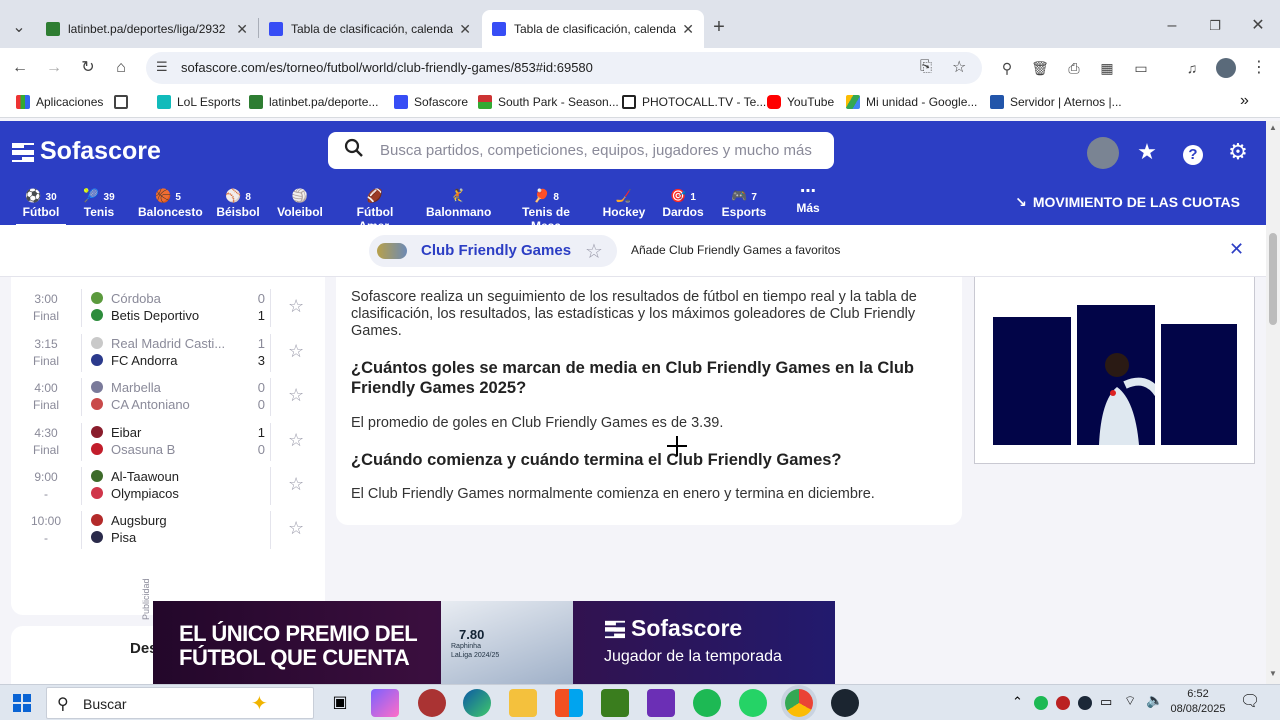 This screenshot has width=1280, height=720. Describe the element at coordinates (1106, 702) in the screenshot. I see `battery-icon: ▭` at that location.